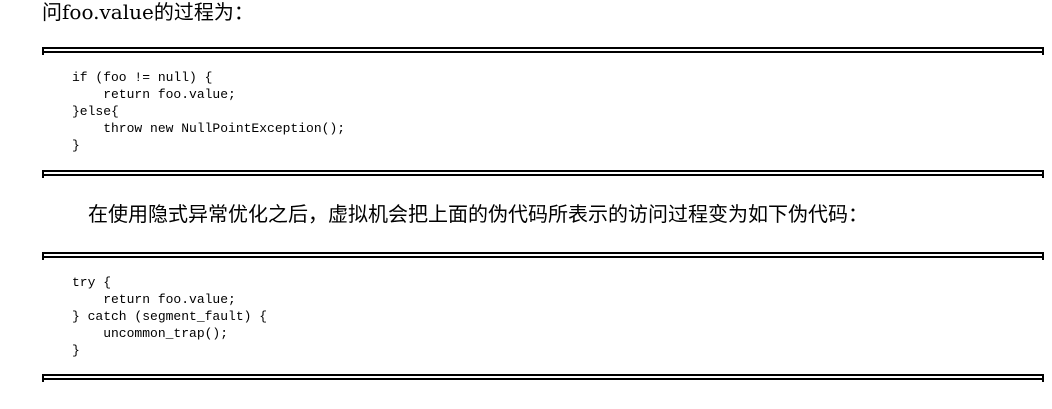 This screenshot has height=409, width=1052. Describe the element at coordinates (150, 333) in the screenshot. I see `code-line: uncommon_trap();` at that location.